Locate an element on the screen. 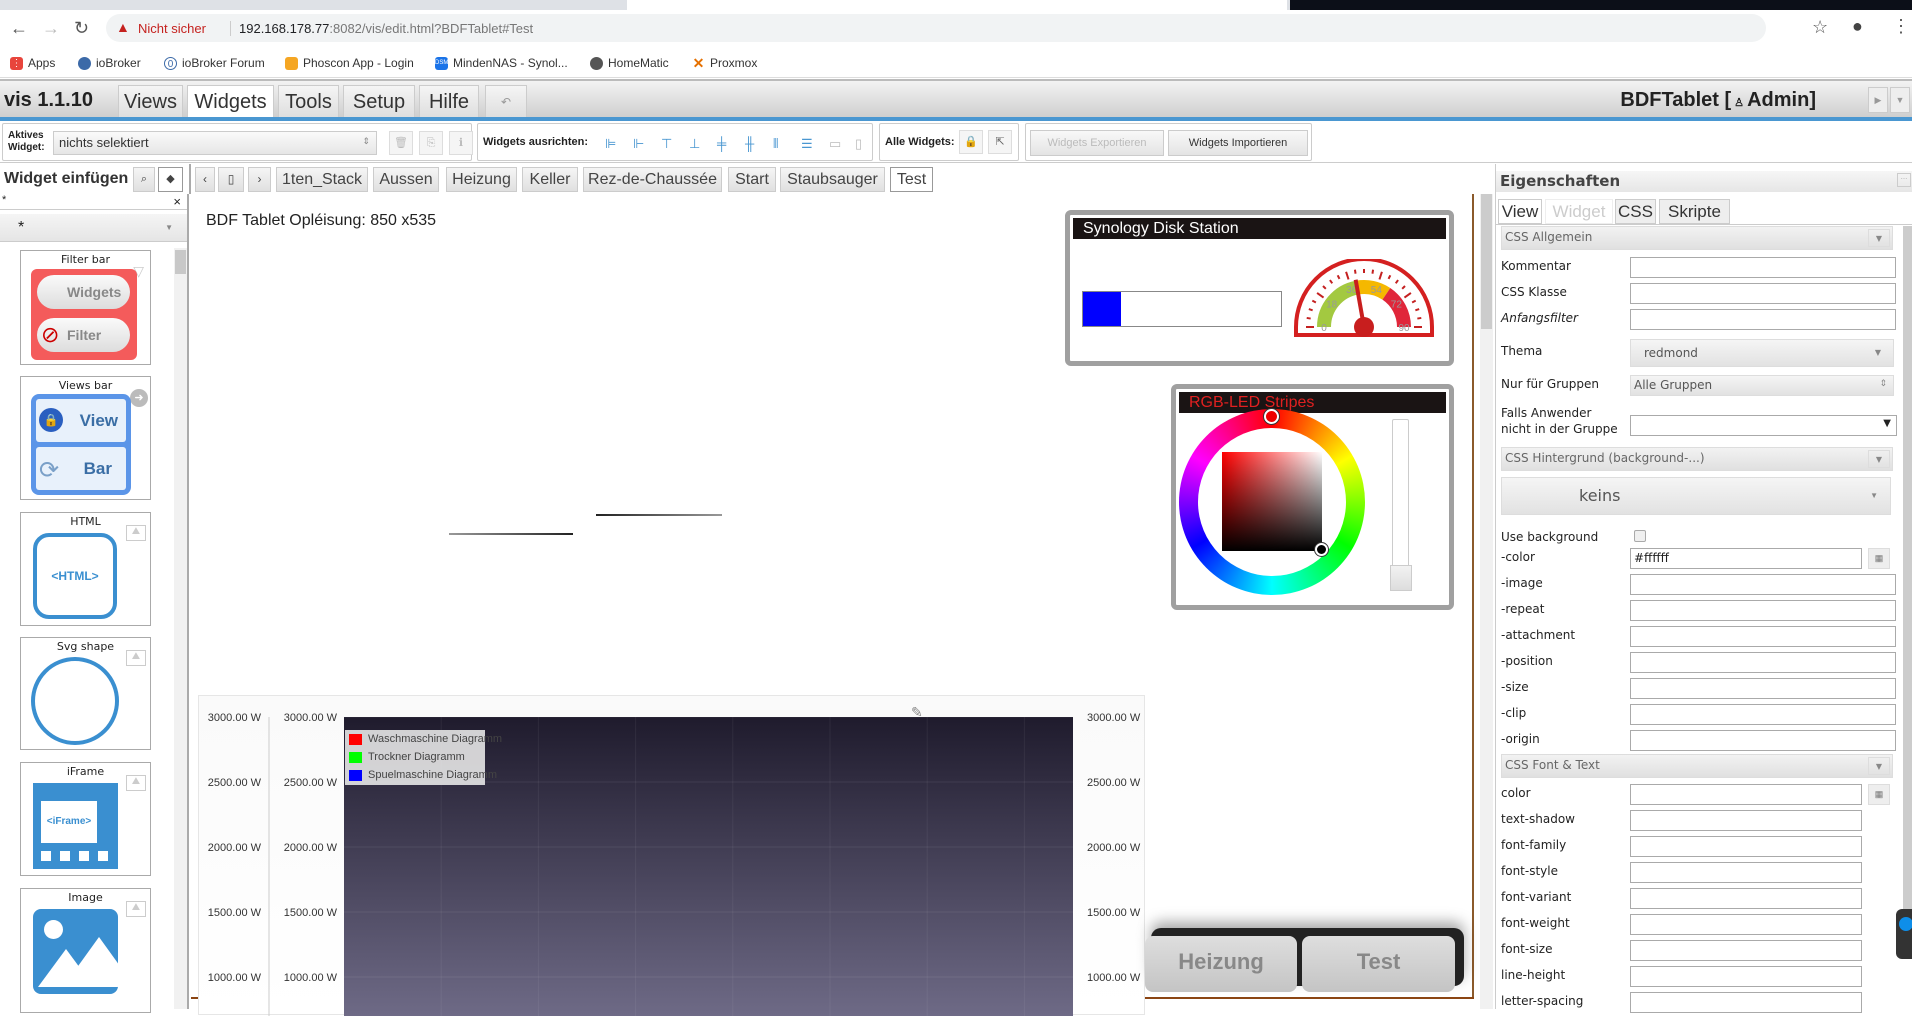  import-widgets-button: Widgets Importieren is located at coordinates (1238, 143).